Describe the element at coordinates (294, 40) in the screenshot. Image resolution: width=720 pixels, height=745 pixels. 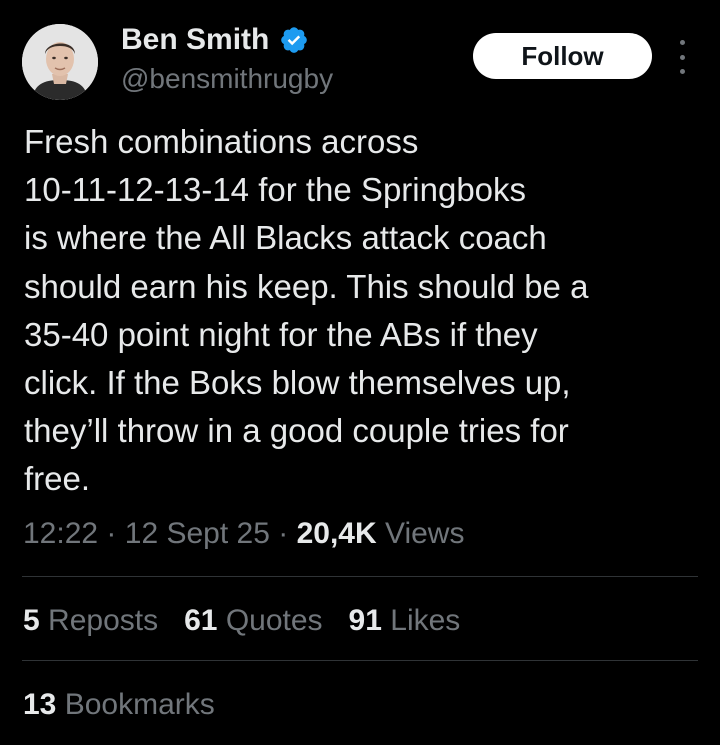
I see `verified-badge-icon` at that location.